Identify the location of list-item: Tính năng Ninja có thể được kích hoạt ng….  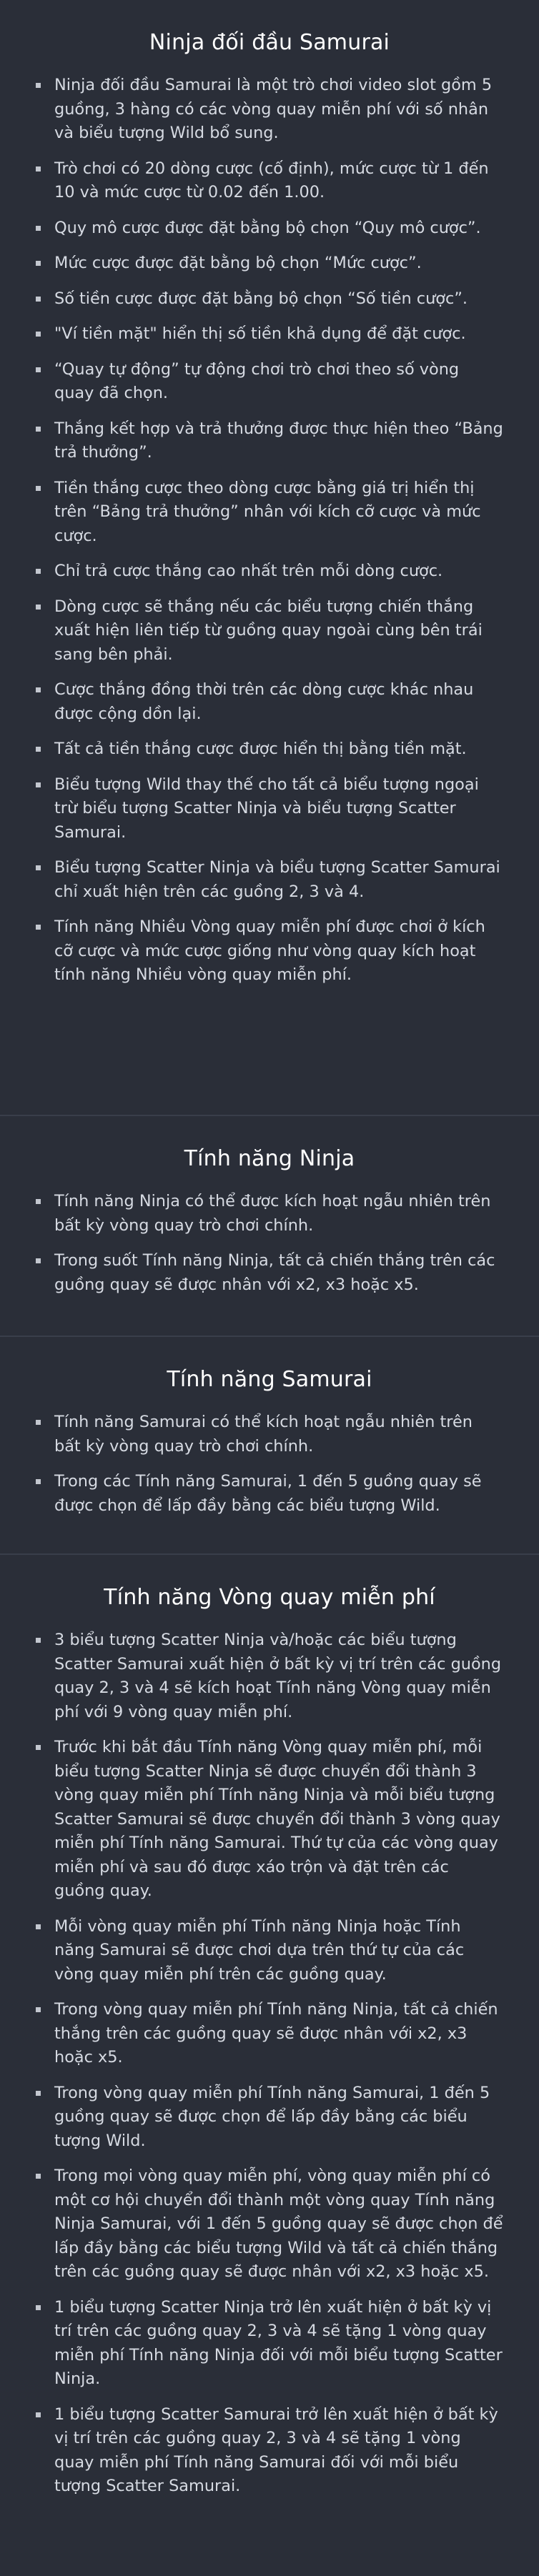
(269, 1214).